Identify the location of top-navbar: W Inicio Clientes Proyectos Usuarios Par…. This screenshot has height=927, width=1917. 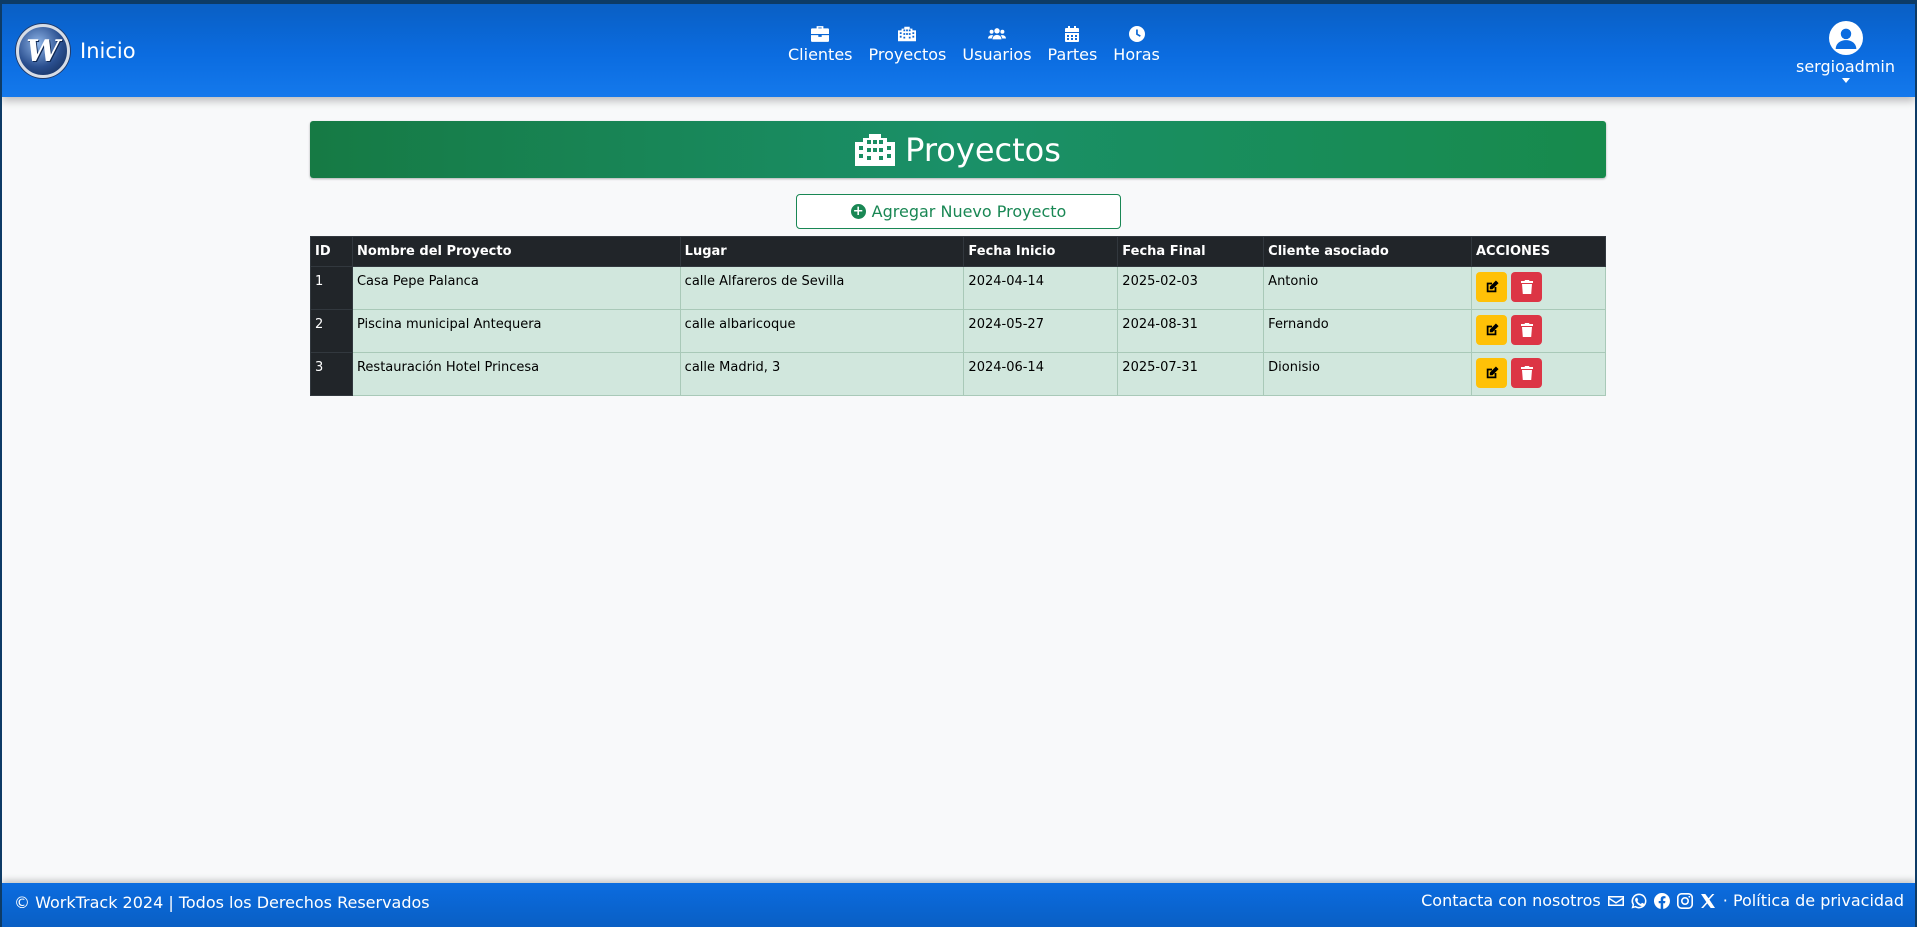
(958, 50).